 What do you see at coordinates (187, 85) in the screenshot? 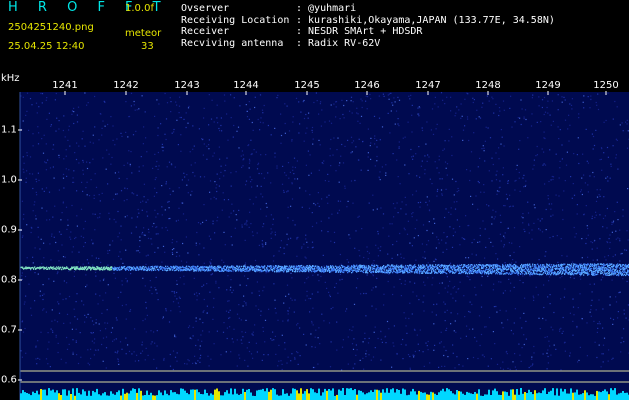
I see `top-tick-label: 1243` at bounding box center [187, 85].